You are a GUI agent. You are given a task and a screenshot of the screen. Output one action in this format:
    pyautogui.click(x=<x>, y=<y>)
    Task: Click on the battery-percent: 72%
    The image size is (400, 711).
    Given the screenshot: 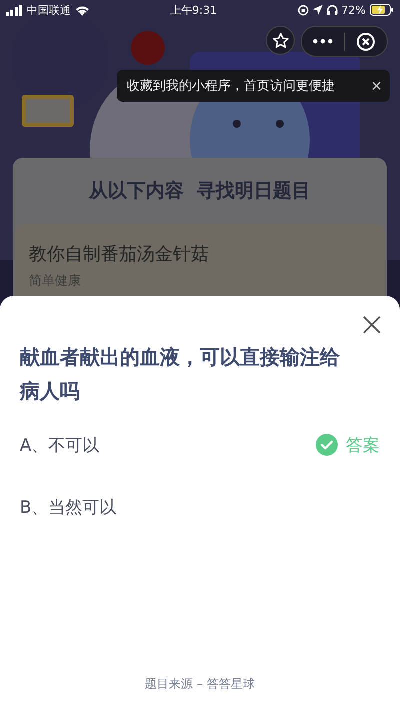 What is the action you would take?
    pyautogui.click(x=354, y=10)
    